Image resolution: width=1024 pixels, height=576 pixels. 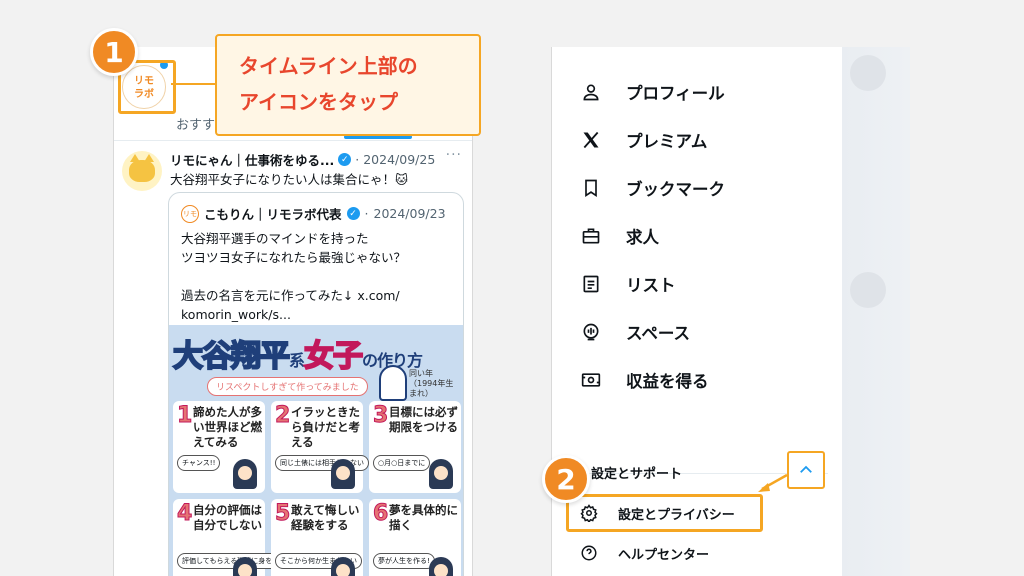 I want to click on list-icon, so click(x=591, y=284).